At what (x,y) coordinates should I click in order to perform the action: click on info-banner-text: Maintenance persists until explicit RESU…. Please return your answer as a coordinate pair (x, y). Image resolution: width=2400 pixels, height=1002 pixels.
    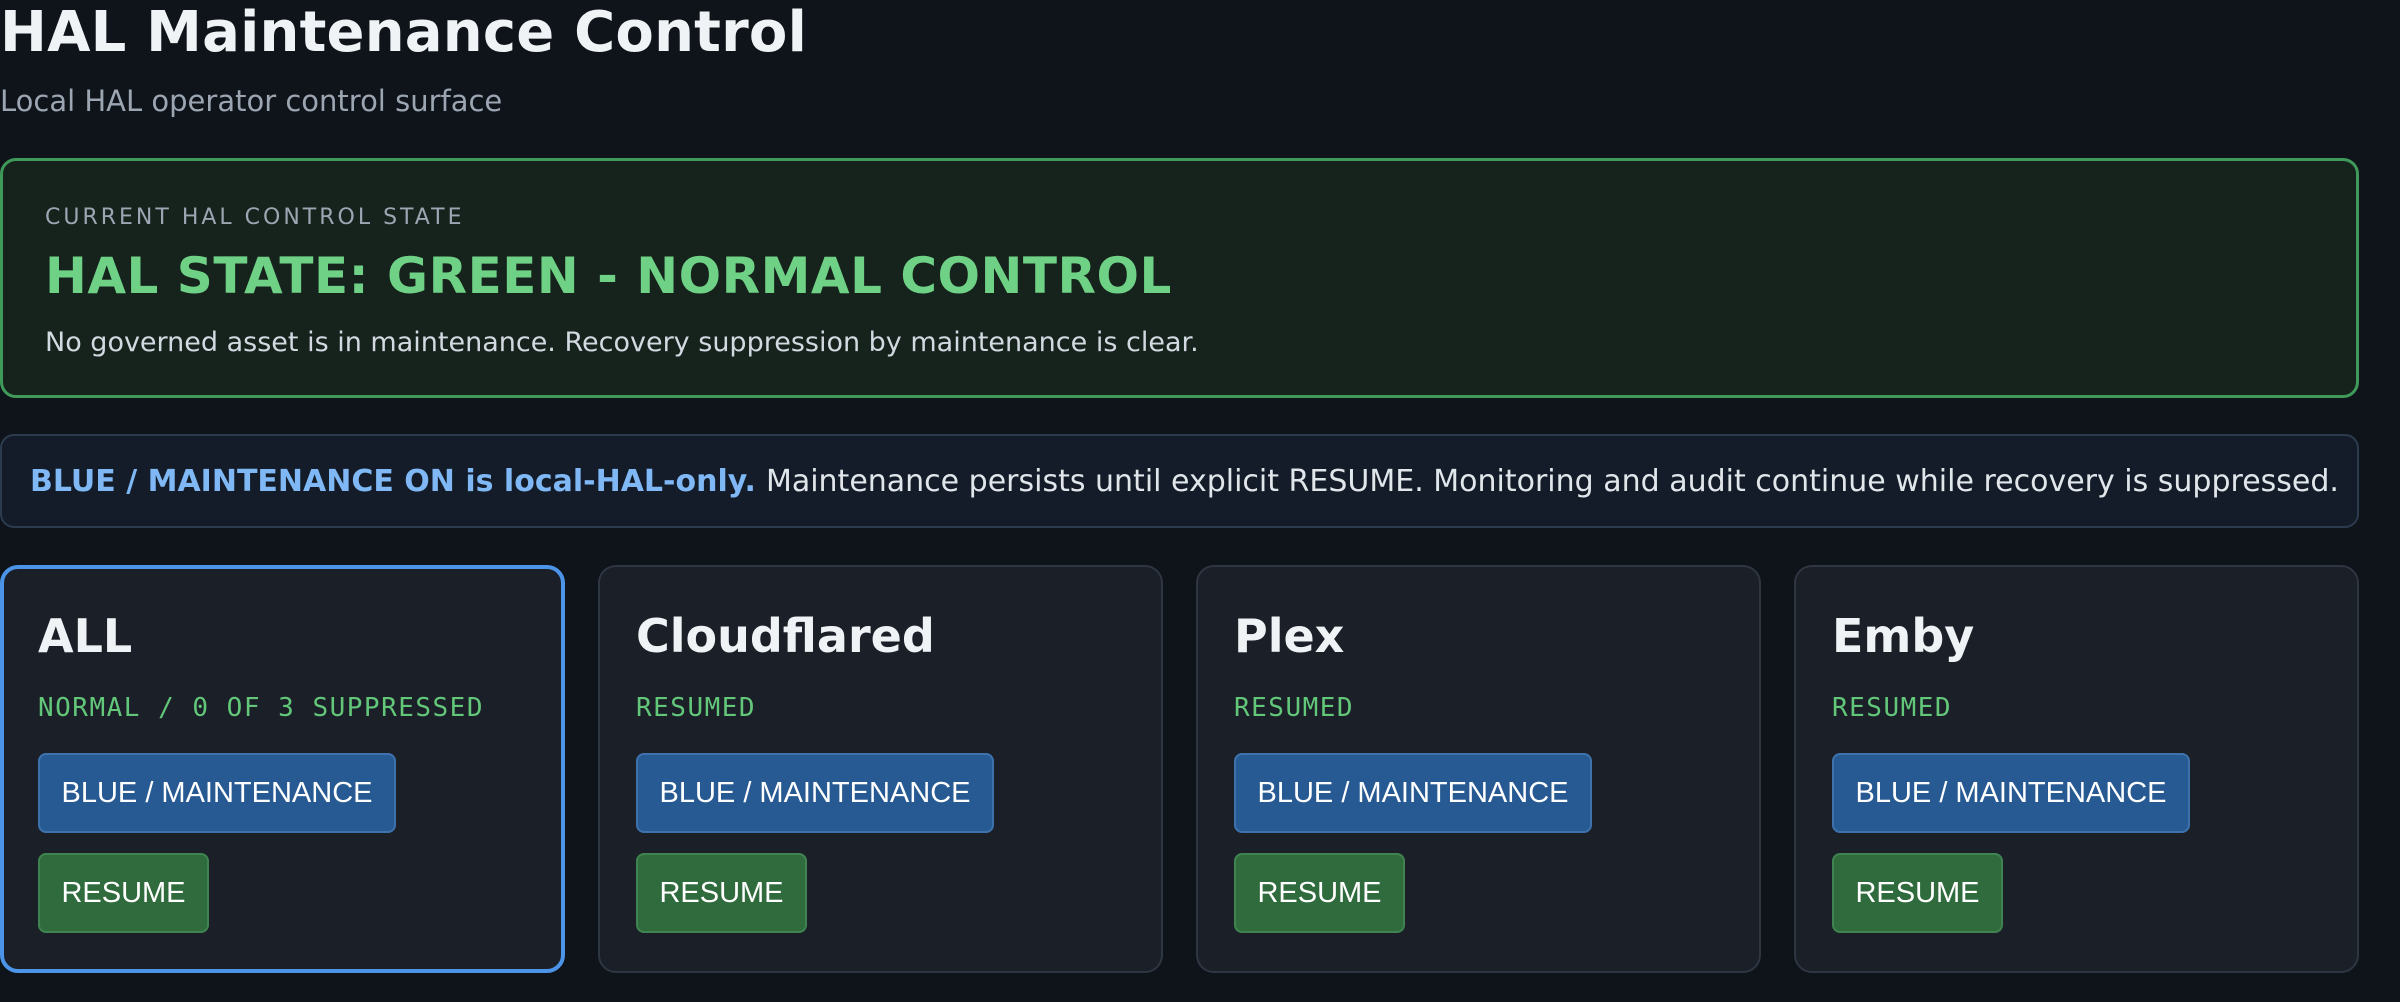
    Looking at the image, I should click on (1552, 481).